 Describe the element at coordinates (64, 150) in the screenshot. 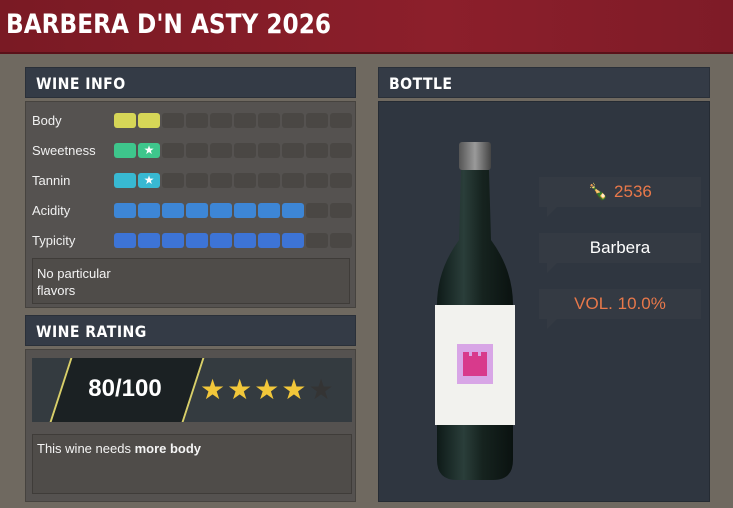

I see `attribute-label: Sweetness` at that location.